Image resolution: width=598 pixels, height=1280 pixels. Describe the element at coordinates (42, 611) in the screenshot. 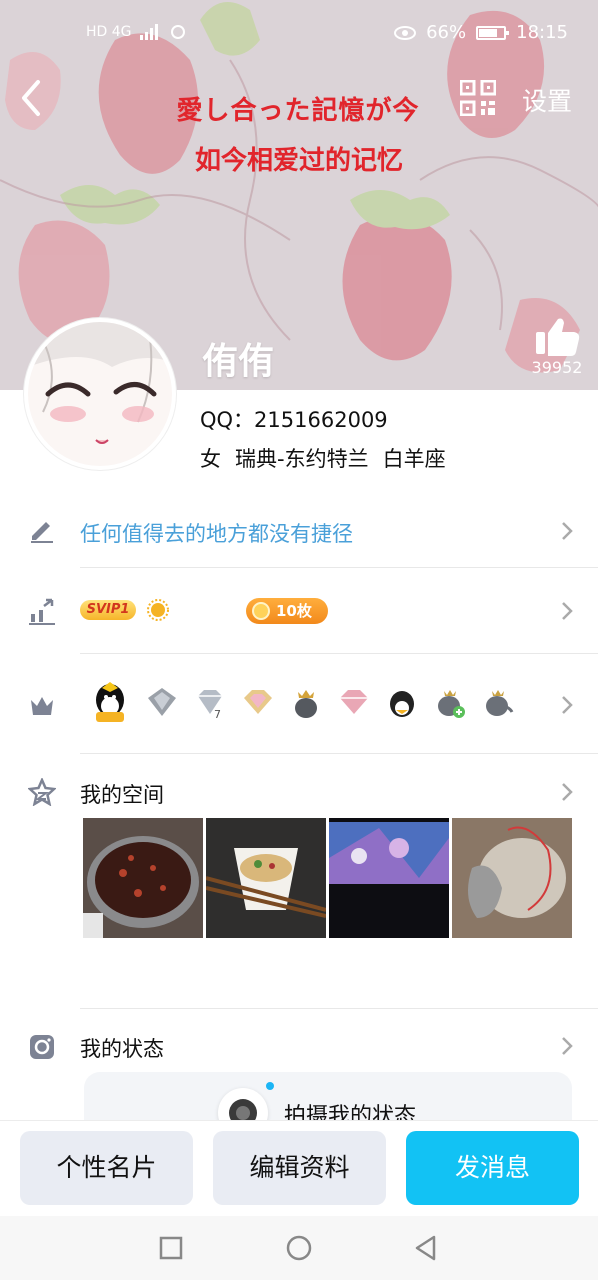

I see `level-chart-icon` at that location.